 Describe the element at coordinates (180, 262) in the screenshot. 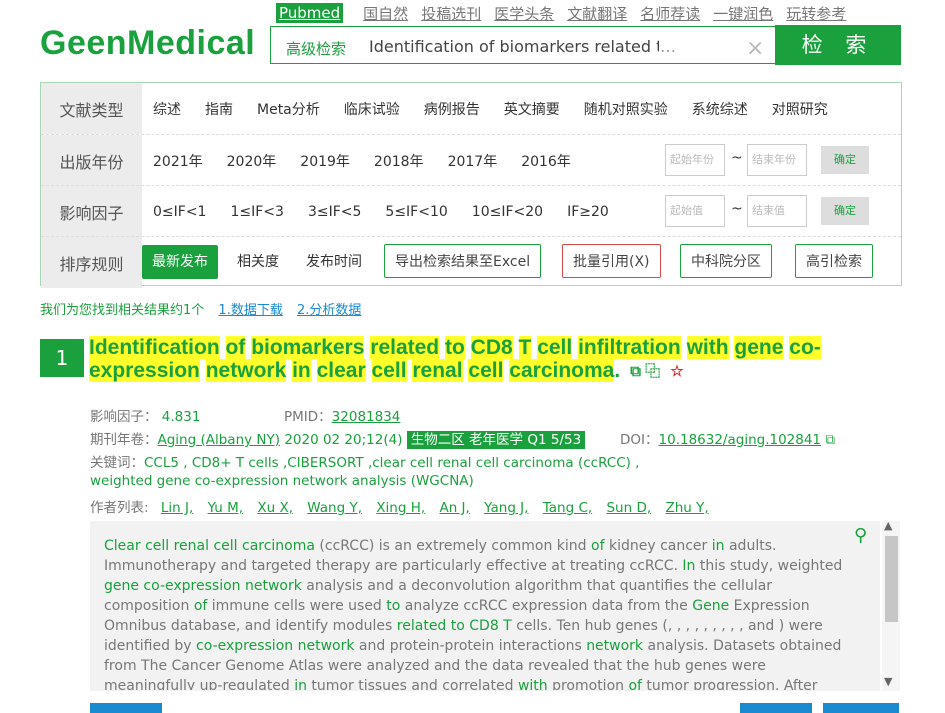

I see `sort-latest-button: 最新发布` at that location.